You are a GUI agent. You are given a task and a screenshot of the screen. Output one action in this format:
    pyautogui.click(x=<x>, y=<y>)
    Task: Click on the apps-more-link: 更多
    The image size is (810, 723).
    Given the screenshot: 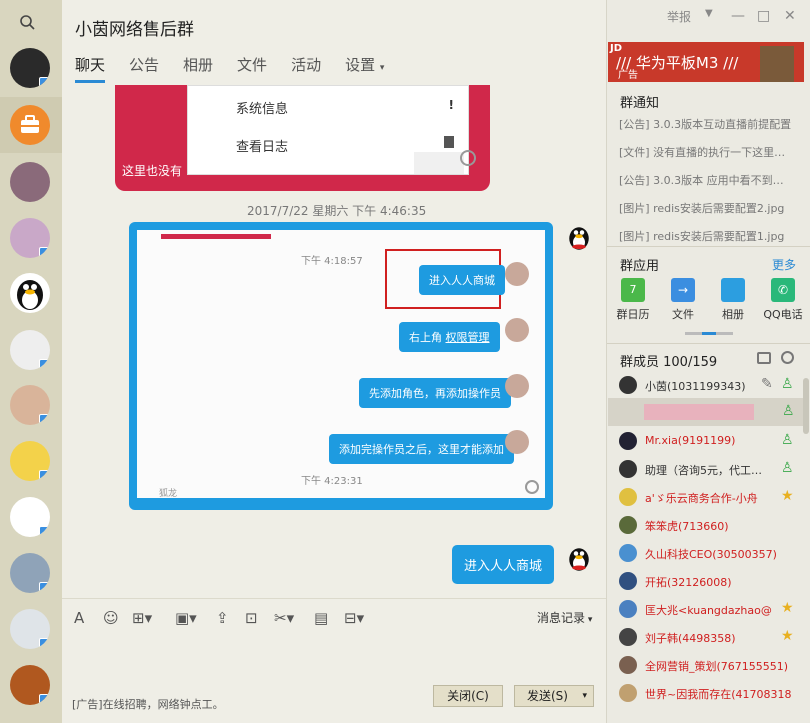 What is the action you would take?
    pyautogui.click(x=784, y=264)
    